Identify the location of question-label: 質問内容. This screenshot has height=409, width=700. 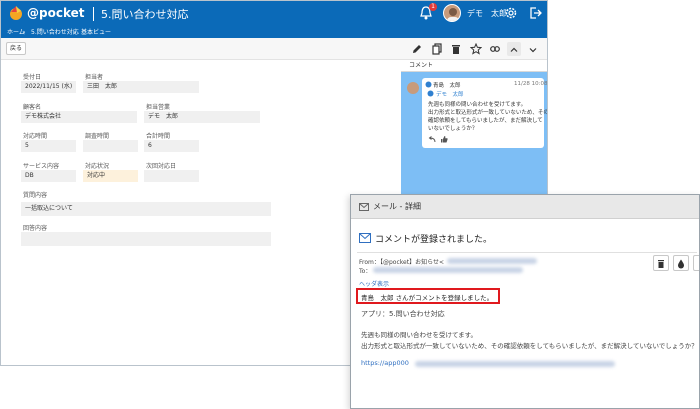
(35, 195).